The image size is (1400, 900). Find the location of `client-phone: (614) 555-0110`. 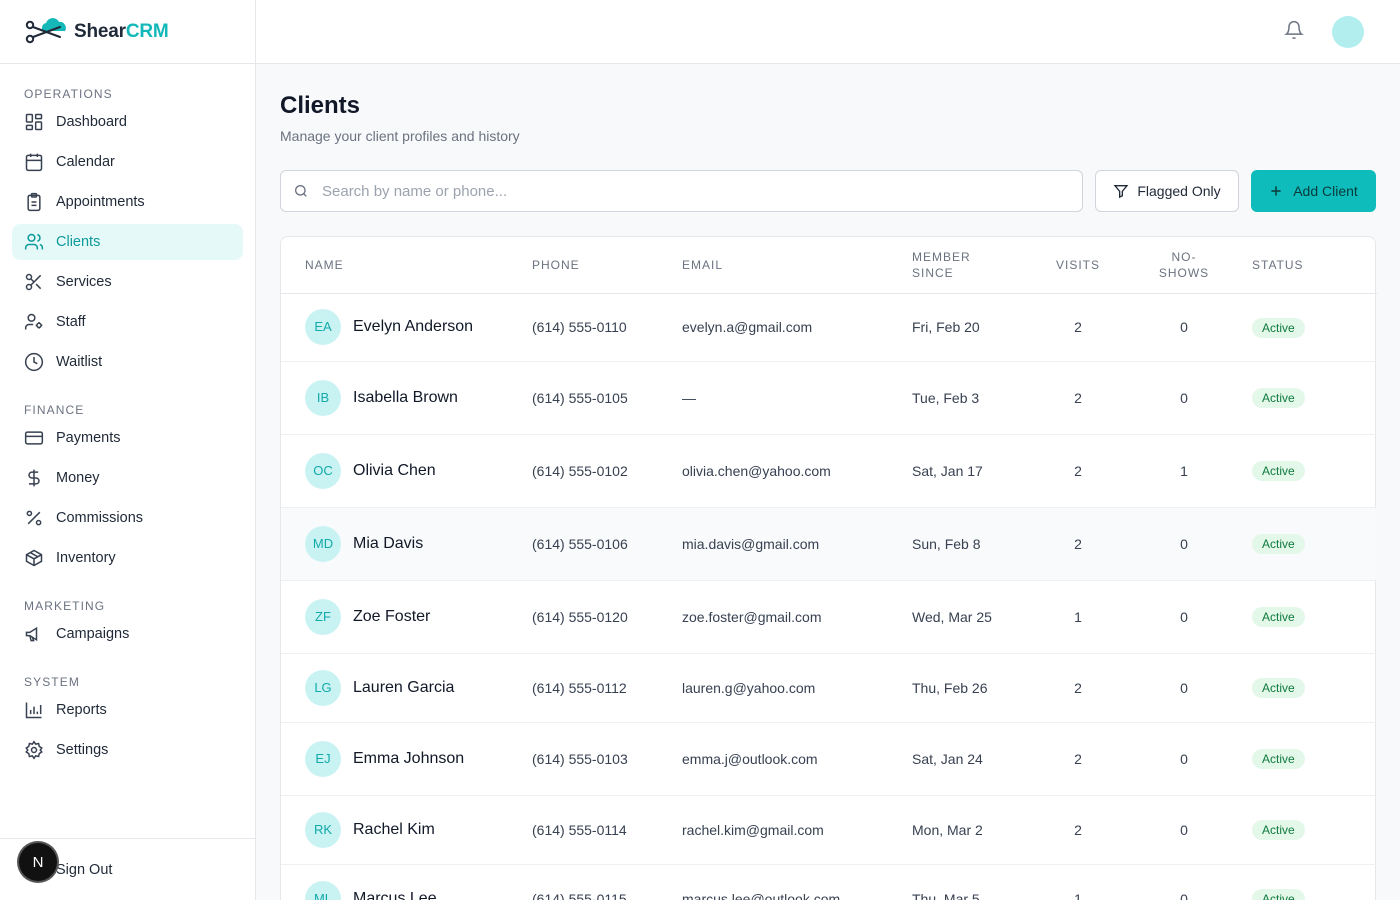

client-phone: (614) 555-0110 is located at coordinates (607, 327).